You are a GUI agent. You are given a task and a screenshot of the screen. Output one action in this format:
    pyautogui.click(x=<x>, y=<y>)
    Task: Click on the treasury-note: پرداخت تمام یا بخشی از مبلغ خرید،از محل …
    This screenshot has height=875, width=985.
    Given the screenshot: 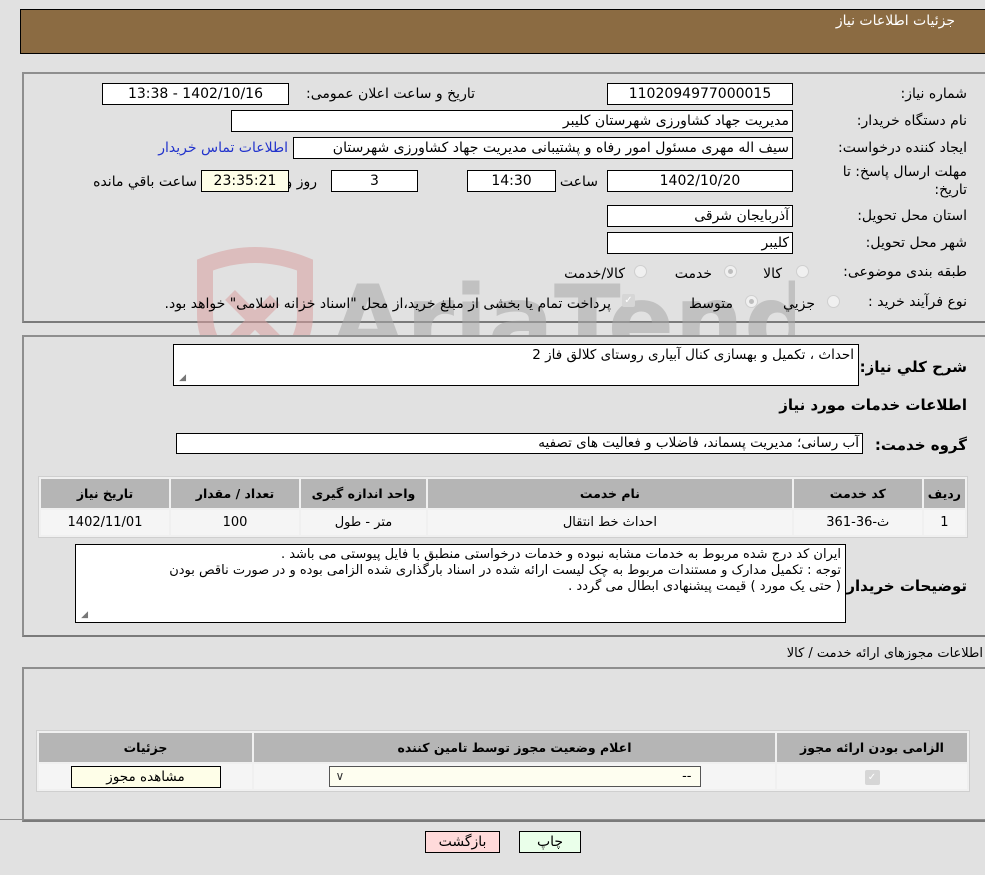 What is the action you would take?
    pyautogui.click(x=387, y=304)
    